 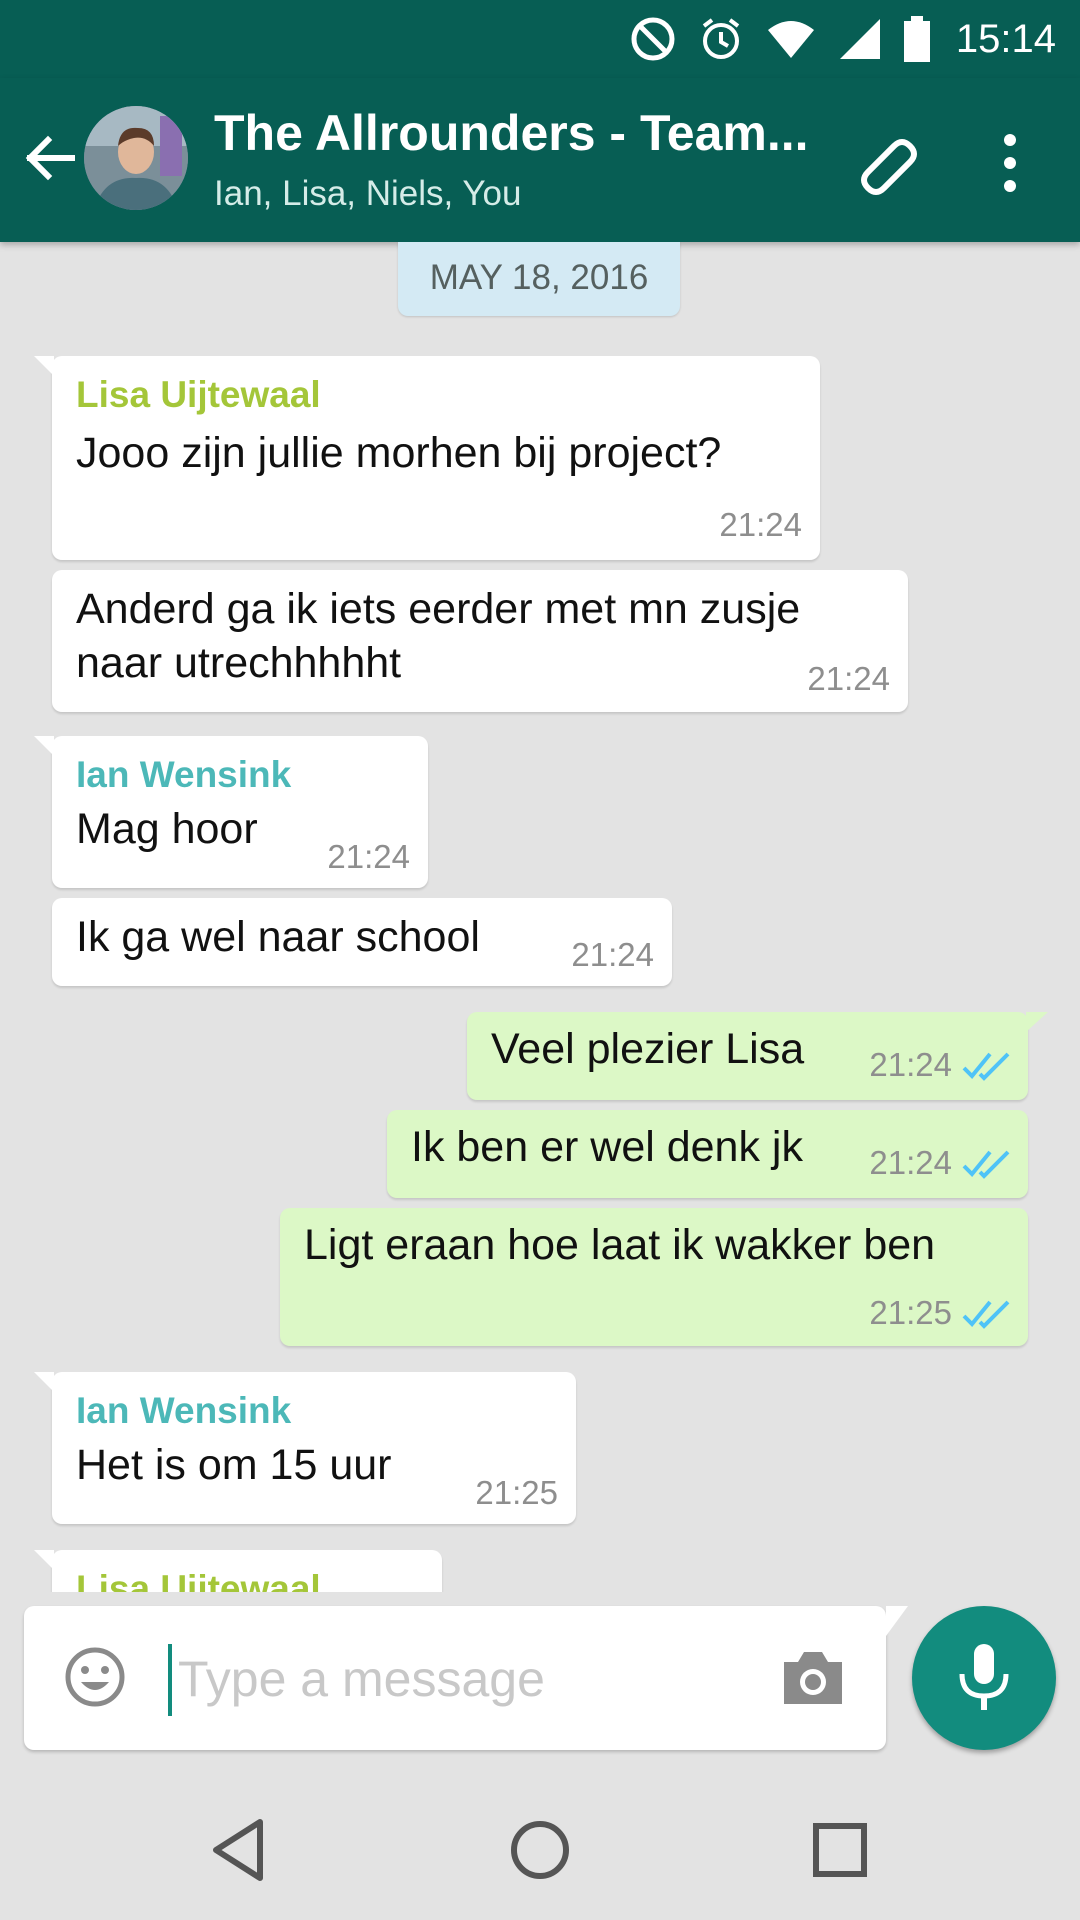 I want to click on attach-icon, so click(x=890, y=164).